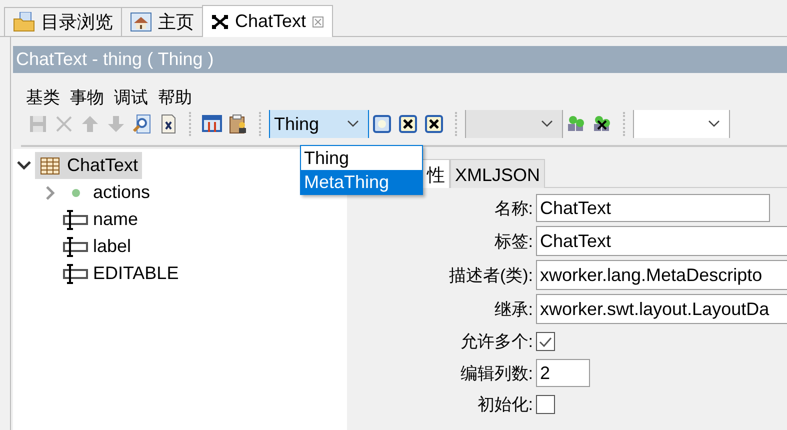  Describe the element at coordinates (563, 373) in the screenshot. I see `input-field: 2` at that location.